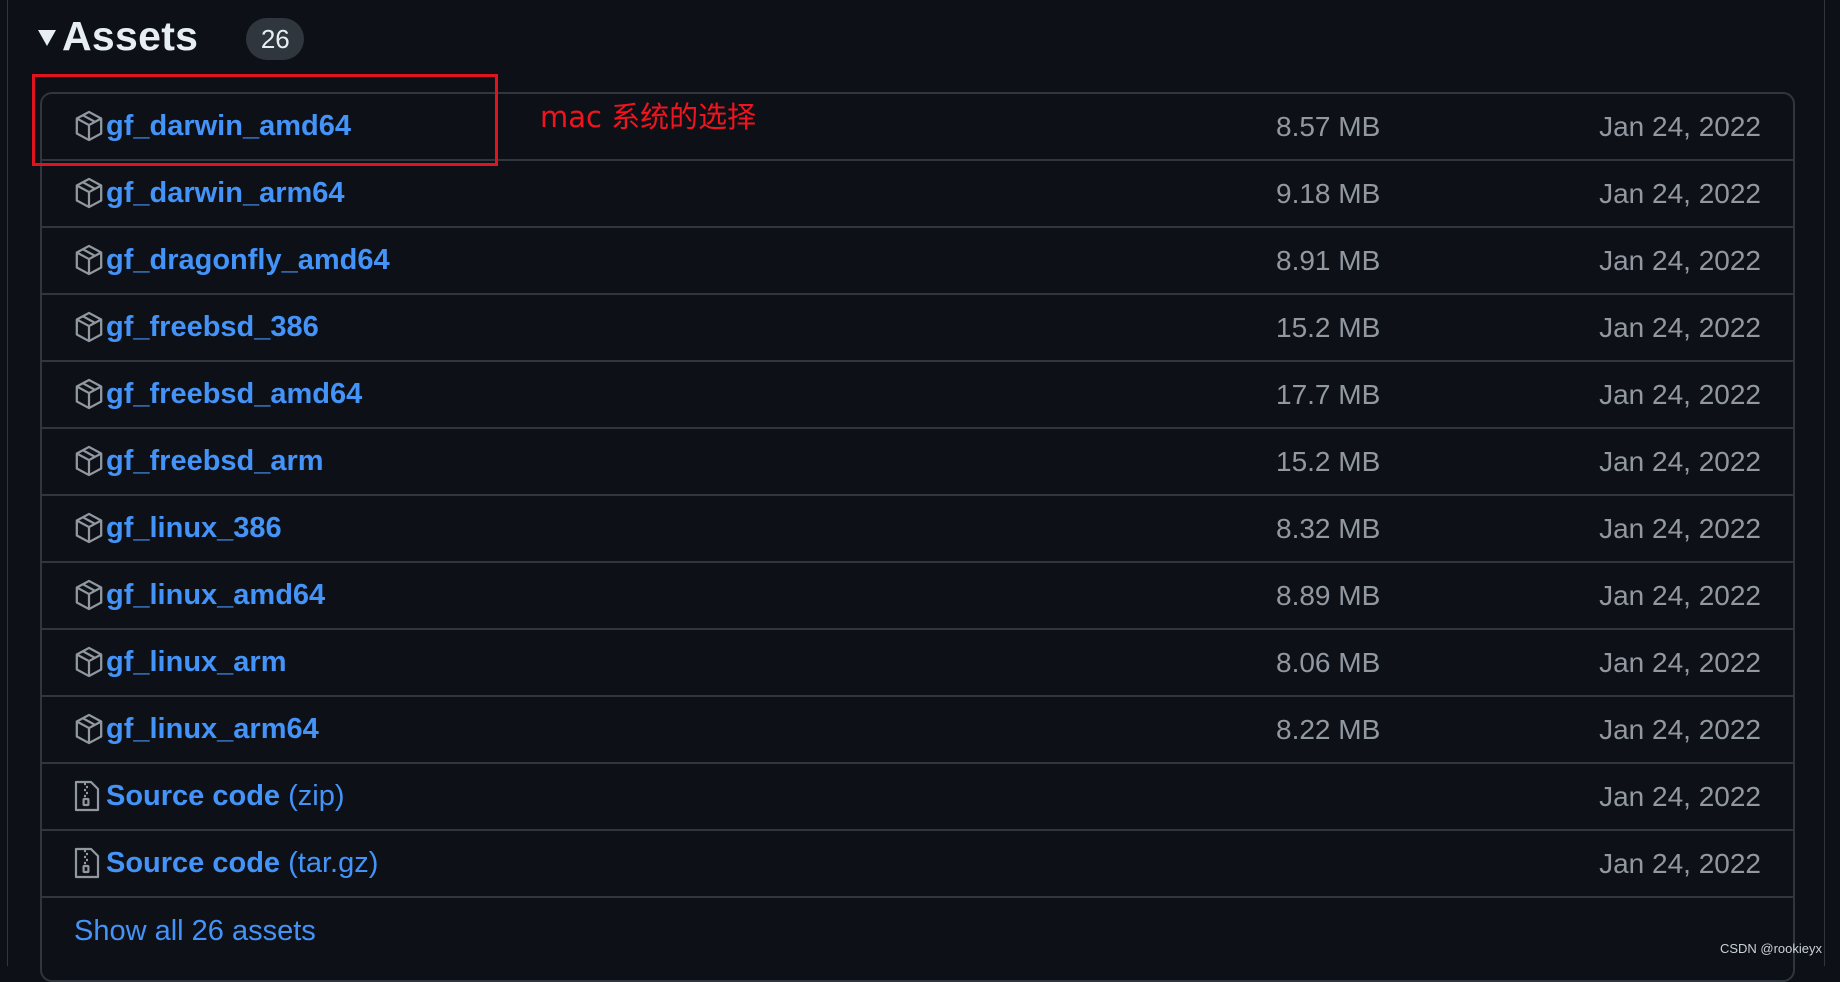 This screenshot has width=1840, height=982. I want to click on asset-row: gf_freebsd_amd64 17.7 MB Jan 24, 2022, so click(917, 395).